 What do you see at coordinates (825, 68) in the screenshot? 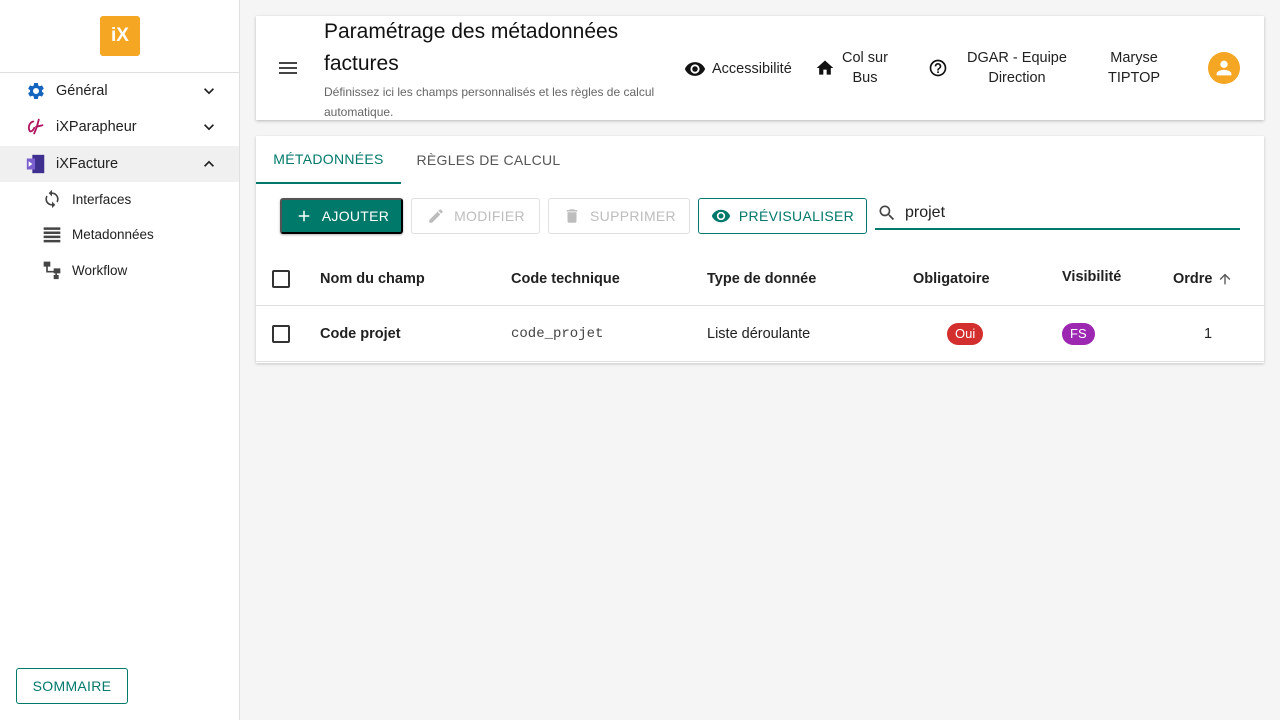
I see `home-icon` at bounding box center [825, 68].